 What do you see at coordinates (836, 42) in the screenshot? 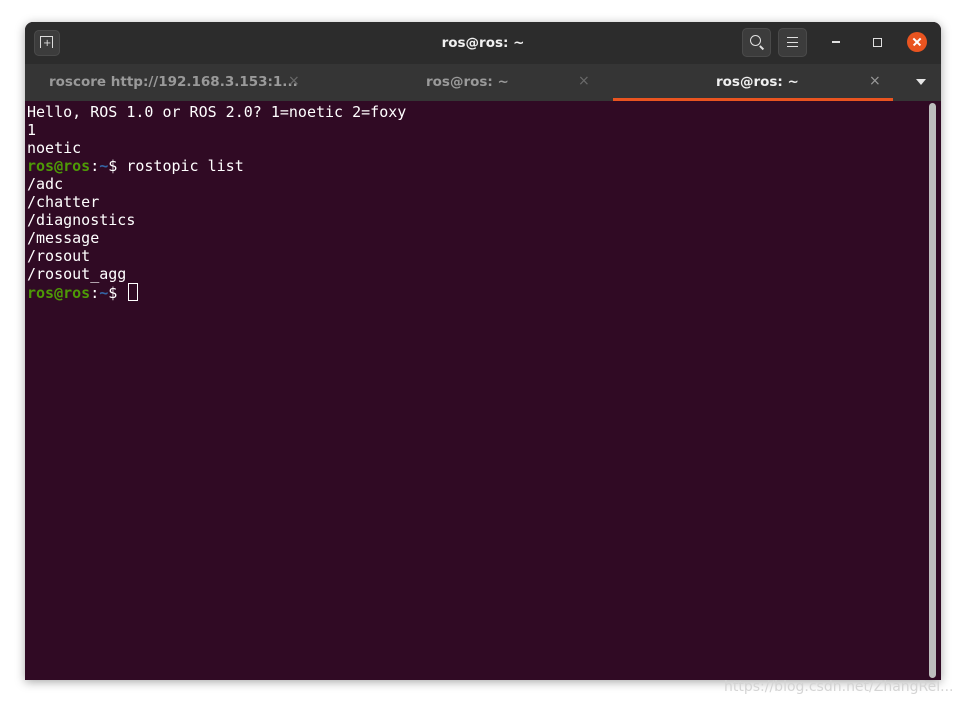
I see `minimize-icon` at bounding box center [836, 42].